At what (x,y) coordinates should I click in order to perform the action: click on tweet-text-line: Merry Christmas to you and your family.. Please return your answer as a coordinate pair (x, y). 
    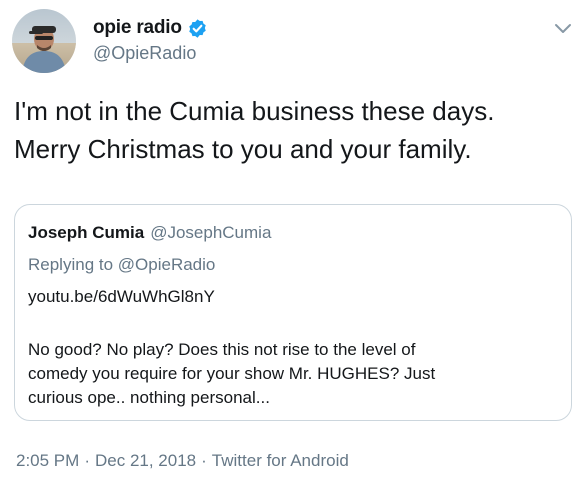
    Looking at the image, I should click on (243, 149).